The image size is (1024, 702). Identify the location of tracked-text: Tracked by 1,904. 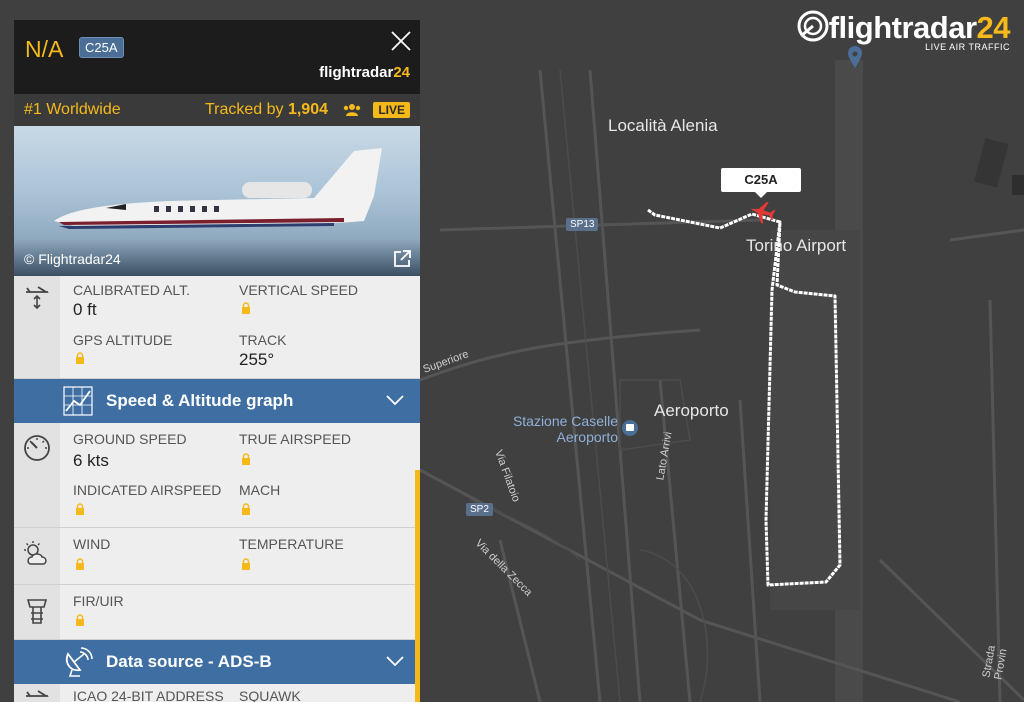
(266, 110).